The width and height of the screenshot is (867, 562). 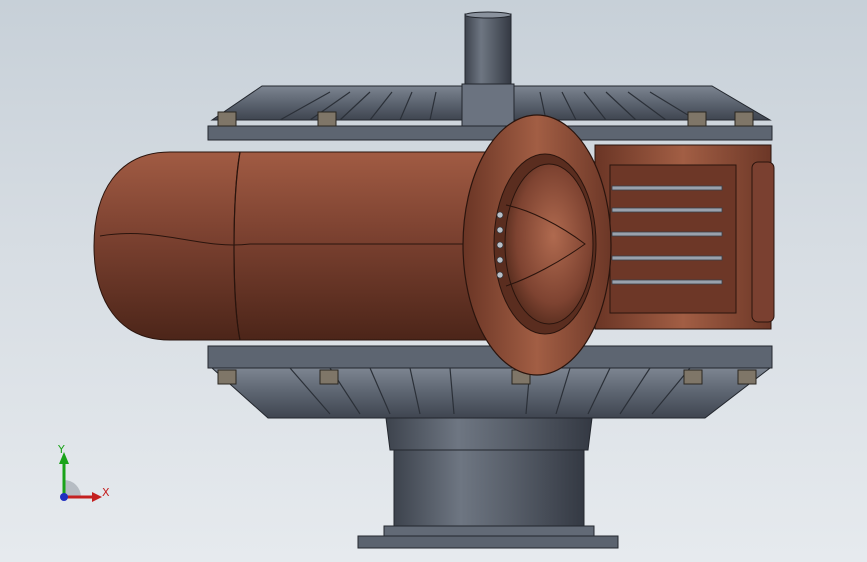 I want to click on flange-bore, so click(x=549, y=244).